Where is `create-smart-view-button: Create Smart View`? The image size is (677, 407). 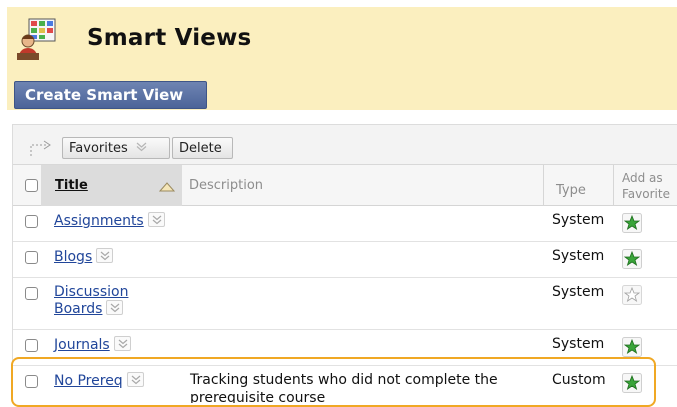 create-smart-view-button: Create Smart View is located at coordinates (110, 95).